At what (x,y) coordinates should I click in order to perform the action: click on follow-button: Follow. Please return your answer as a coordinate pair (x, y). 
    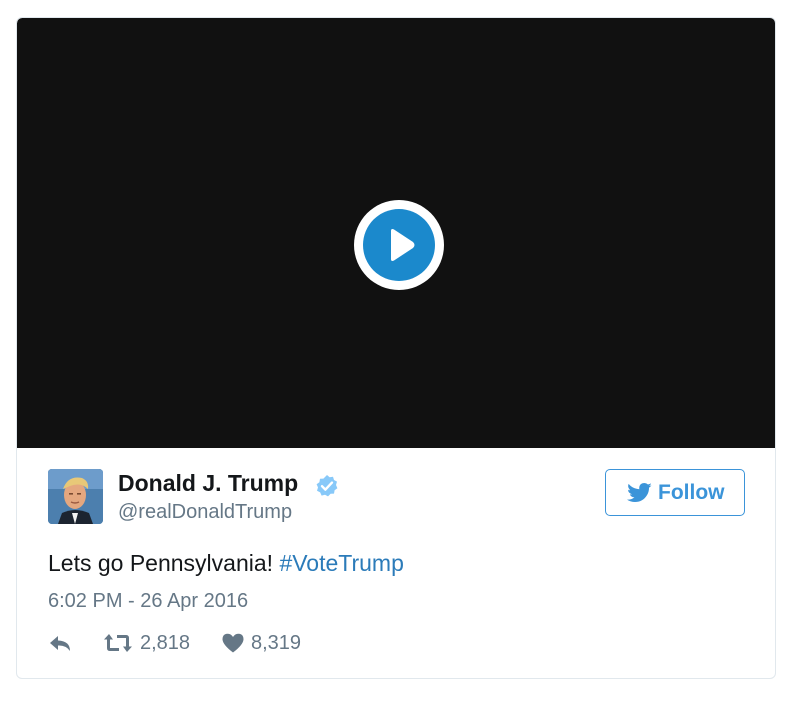
    Looking at the image, I should click on (675, 492).